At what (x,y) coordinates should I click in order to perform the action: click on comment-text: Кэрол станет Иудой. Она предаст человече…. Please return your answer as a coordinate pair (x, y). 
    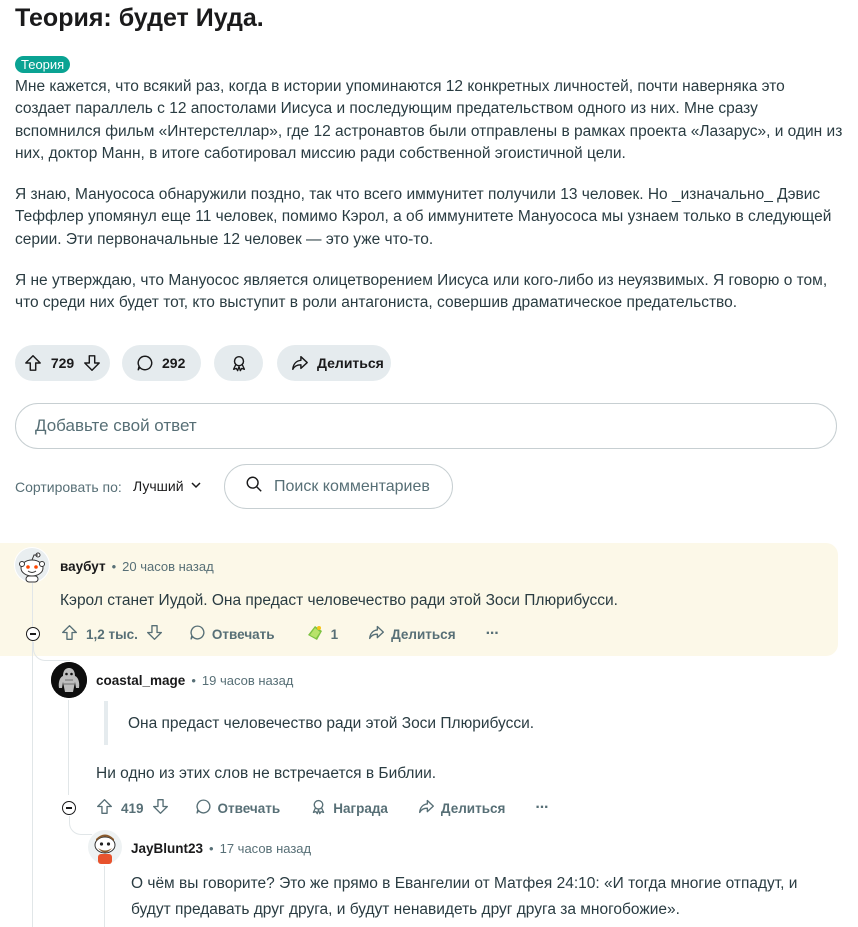
    Looking at the image, I should click on (339, 600).